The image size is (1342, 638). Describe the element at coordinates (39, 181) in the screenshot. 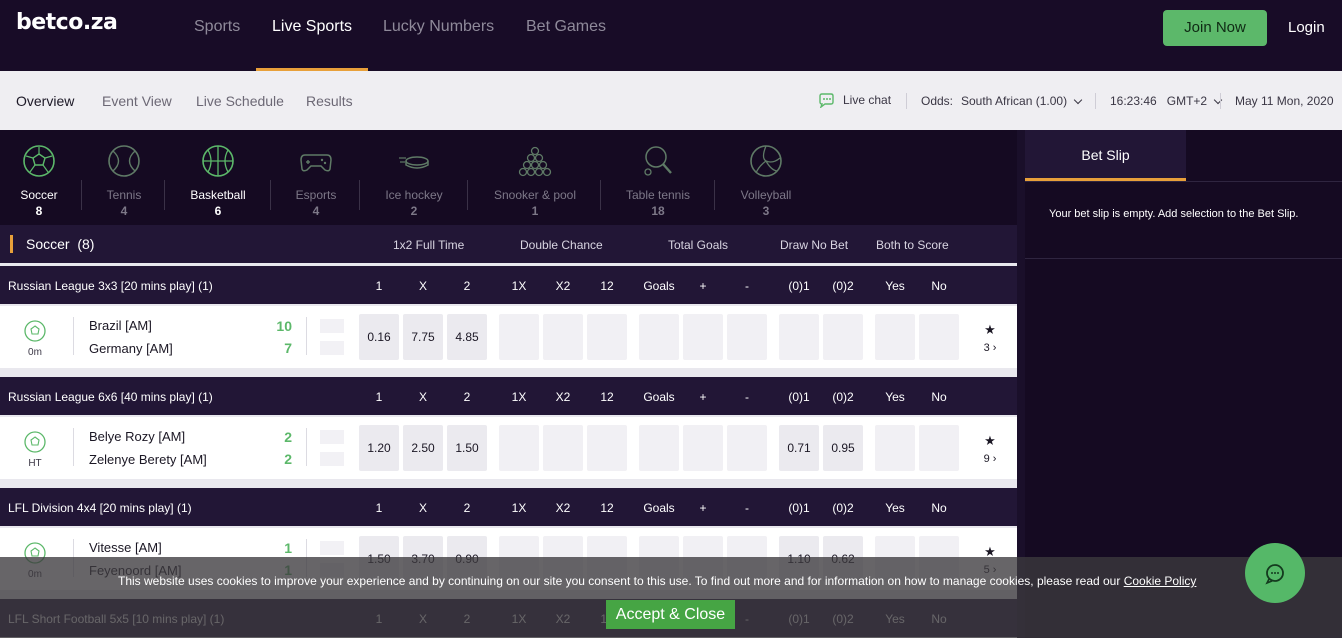

I see `sport-tab-soccer: Soccer 8` at that location.